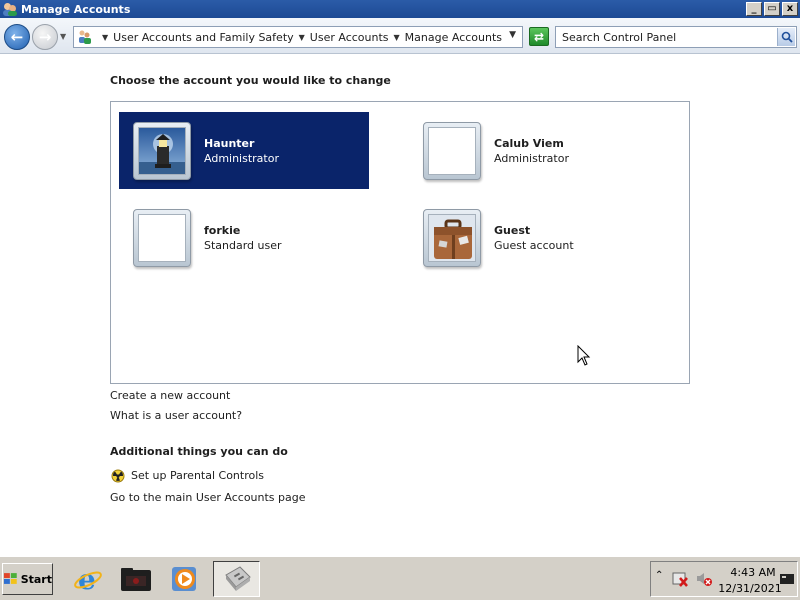 Image resolution: width=800 pixels, height=600 pixels. Describe the element at coordinates (208, 497) in the screenshot. I see `main-user-accounts-link: Go to the main User Accounts page` at that location.